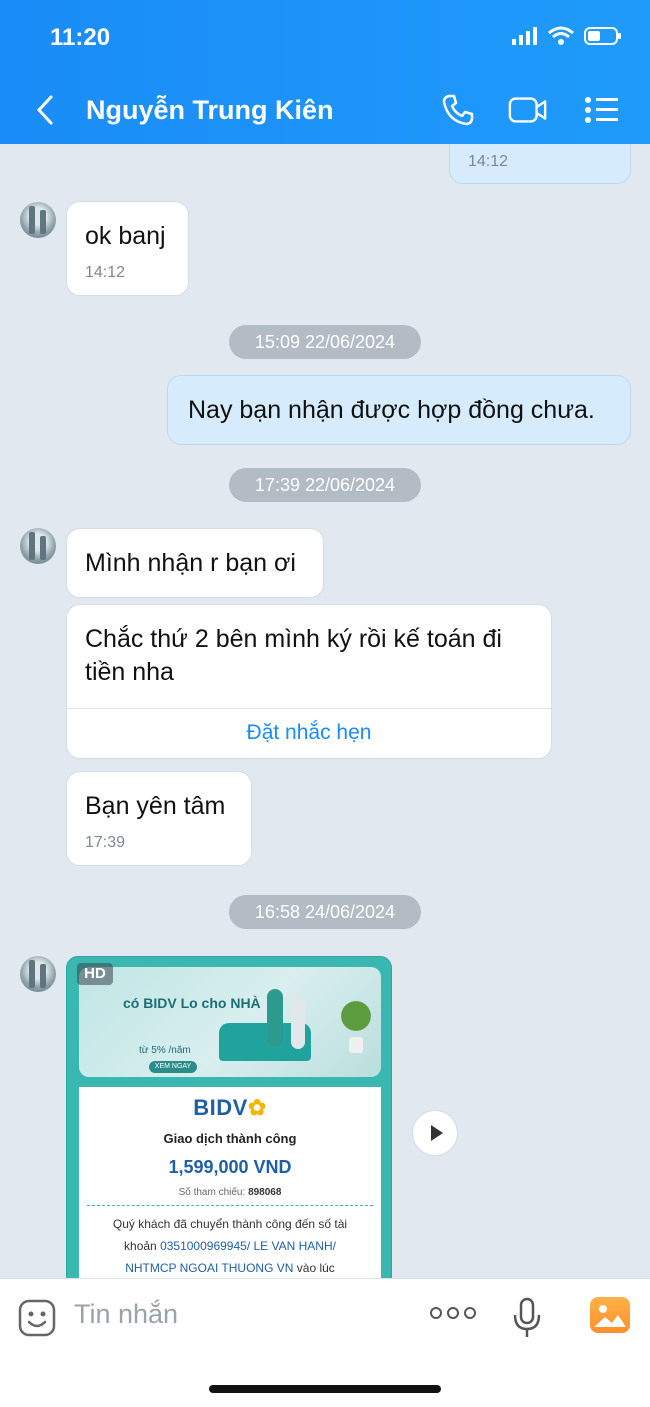 This screenshot has height=1407, width=650. I want to click on set-reminder-button: Đặt nhắc hẹn, so click(309, 733).